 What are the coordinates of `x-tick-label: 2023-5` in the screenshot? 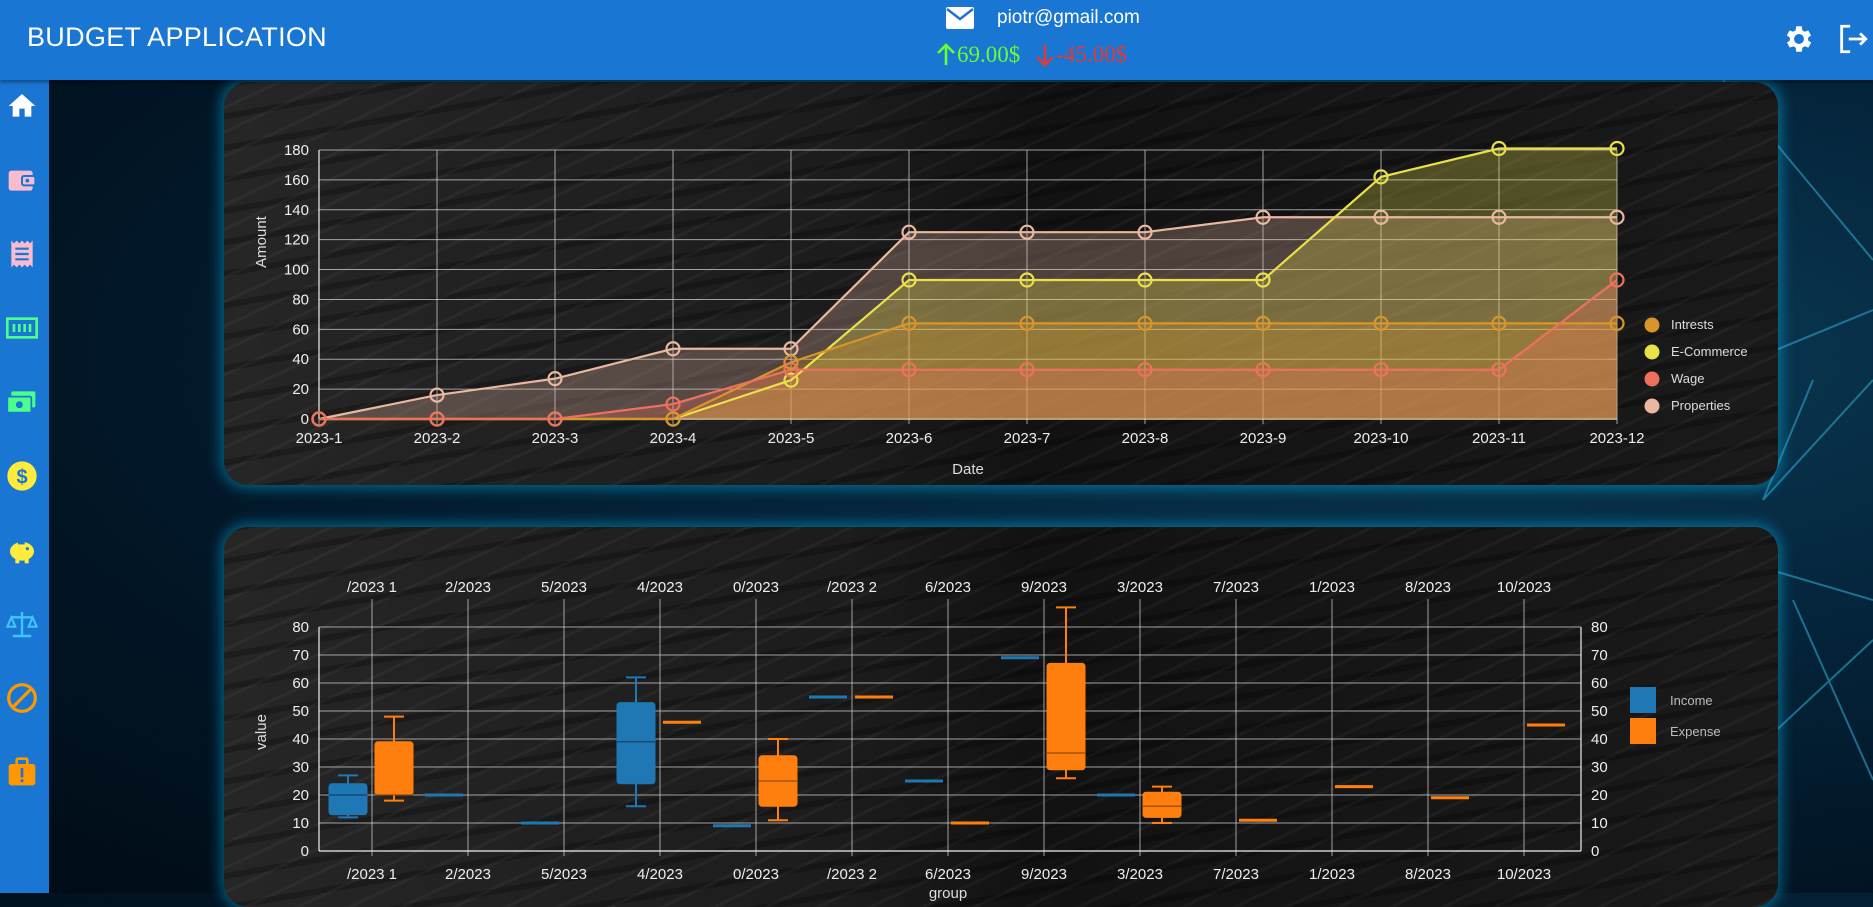 It's located at (791, 438).